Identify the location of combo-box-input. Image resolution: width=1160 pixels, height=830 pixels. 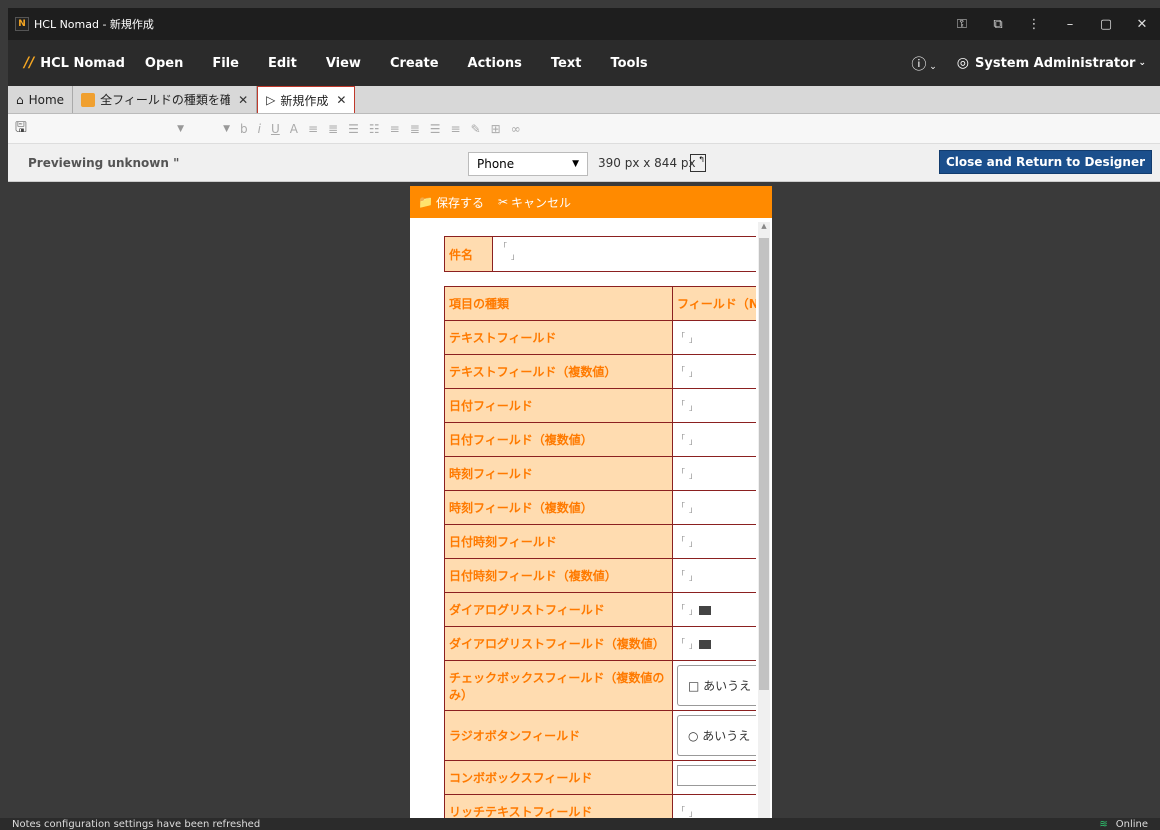
(716, 775).